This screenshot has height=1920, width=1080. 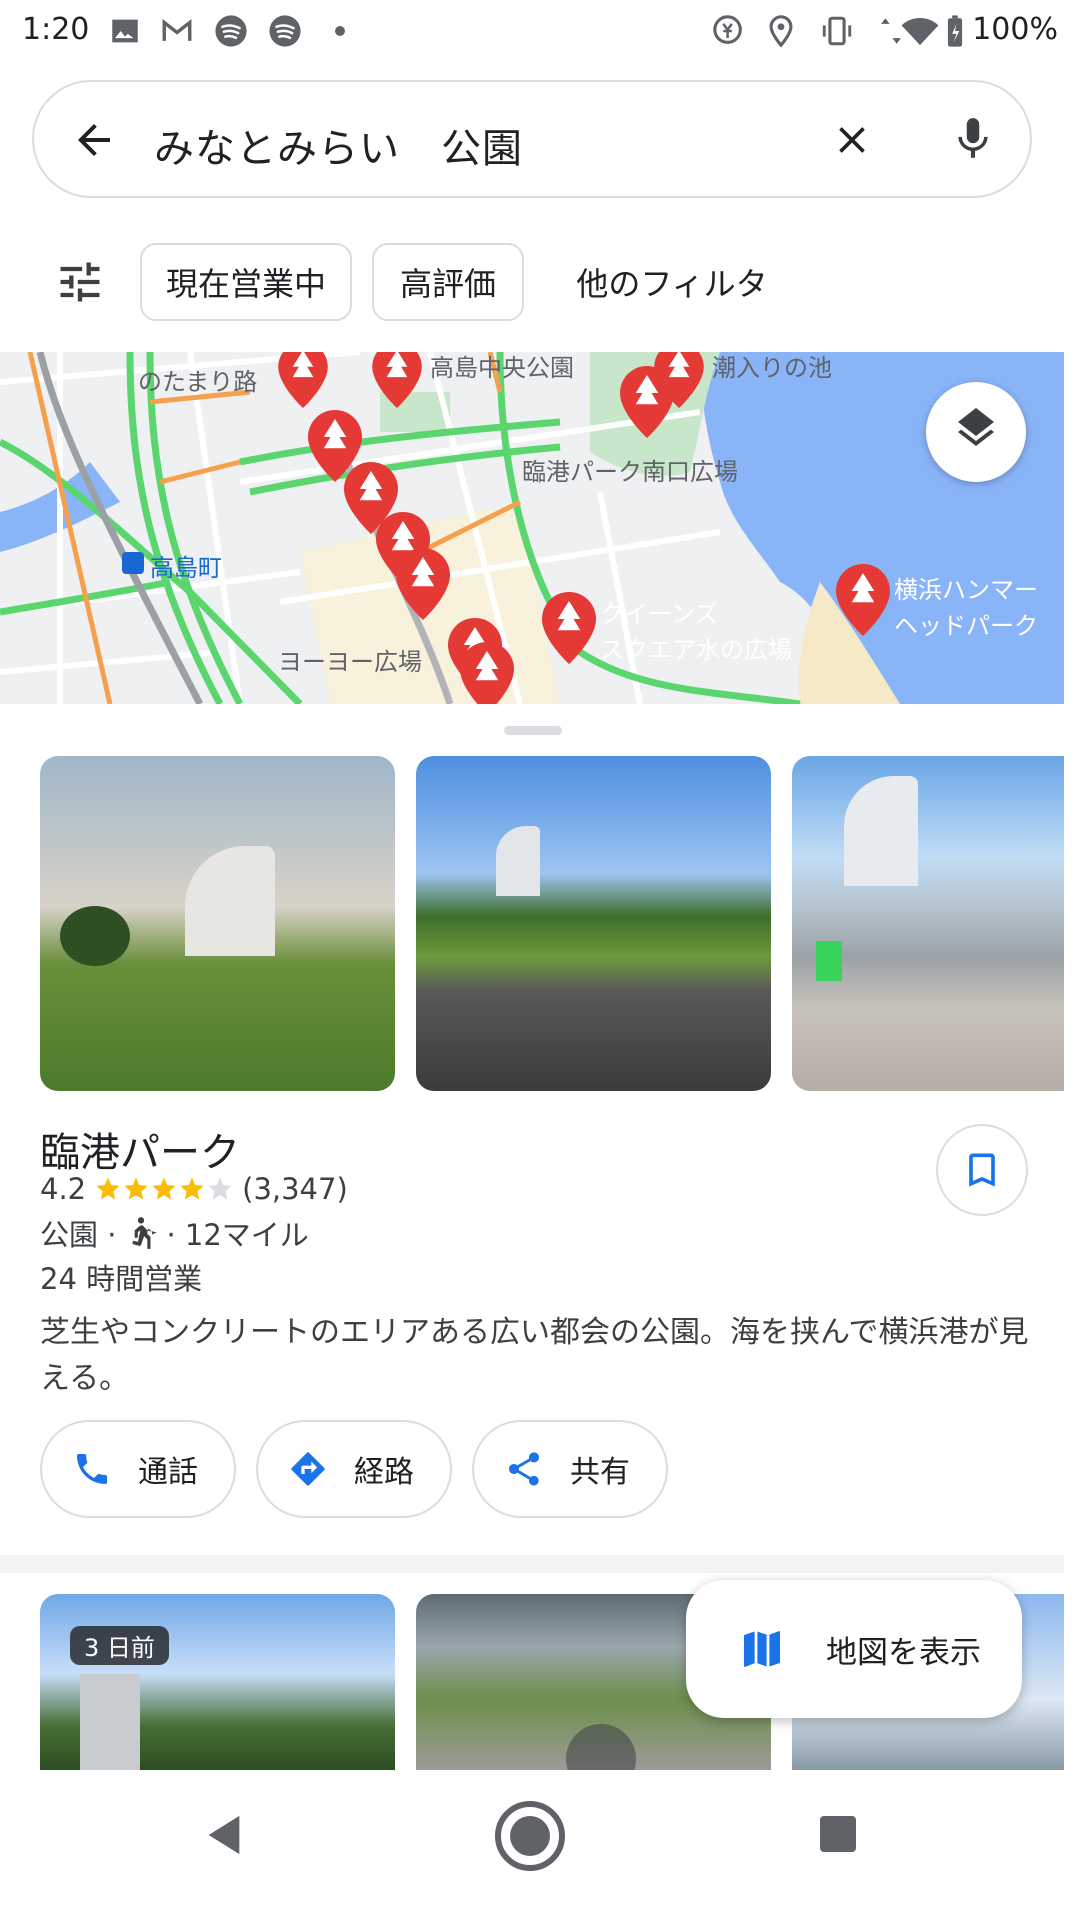 I want to click on location-icon, so click(x=781, y=31).